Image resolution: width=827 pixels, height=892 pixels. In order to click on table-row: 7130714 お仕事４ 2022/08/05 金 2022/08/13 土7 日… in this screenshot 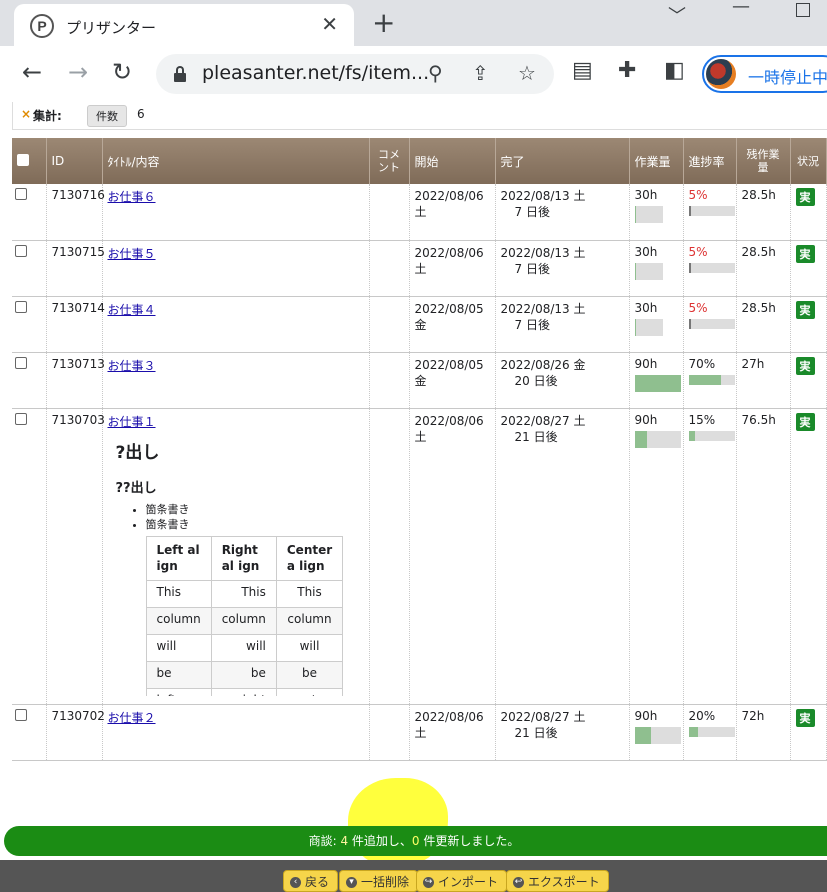, I will do `click(419, 324)`.